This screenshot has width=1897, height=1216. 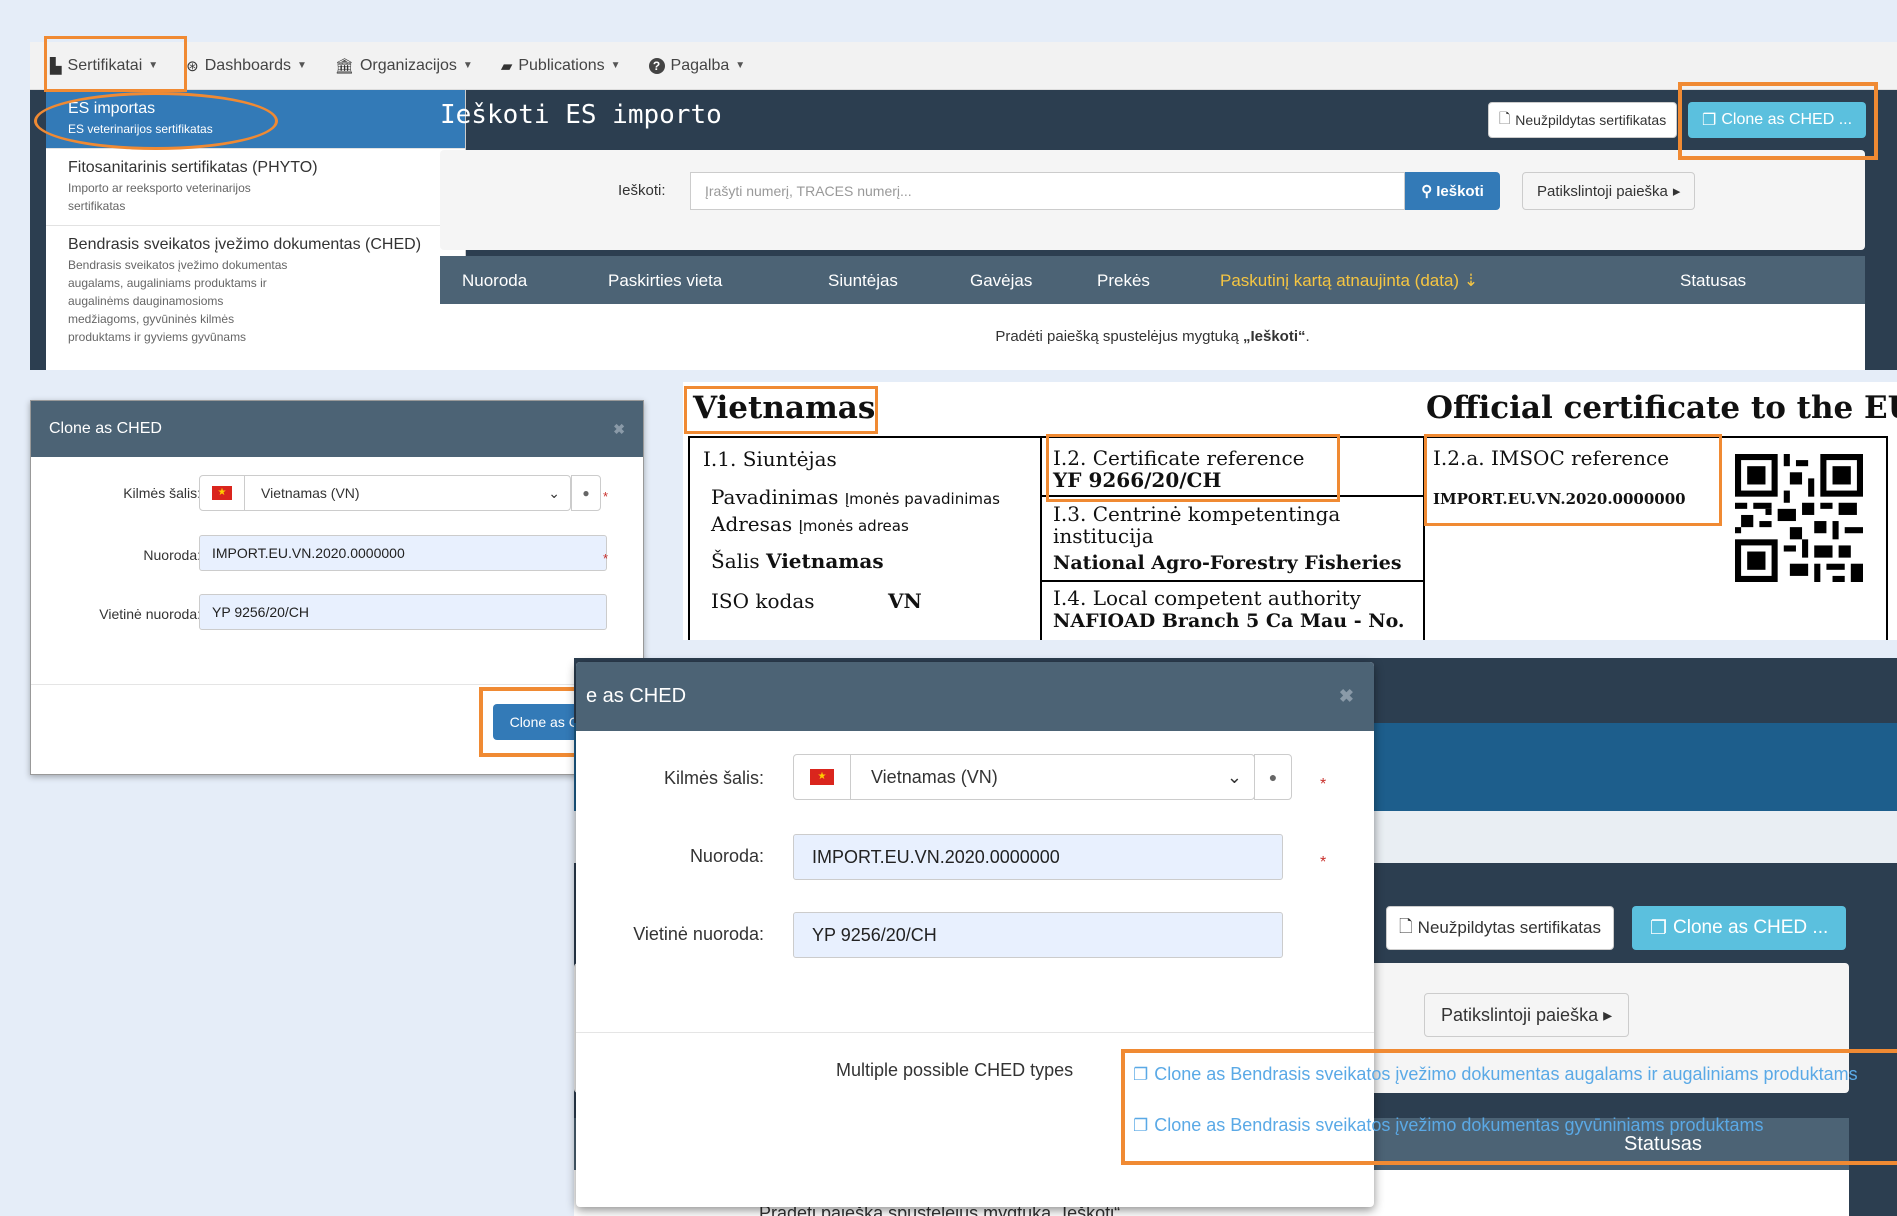 I want to click on blank-certificate-button: 🗋 Neužpildytas sertifikatas, so click(x=1583, y=120).